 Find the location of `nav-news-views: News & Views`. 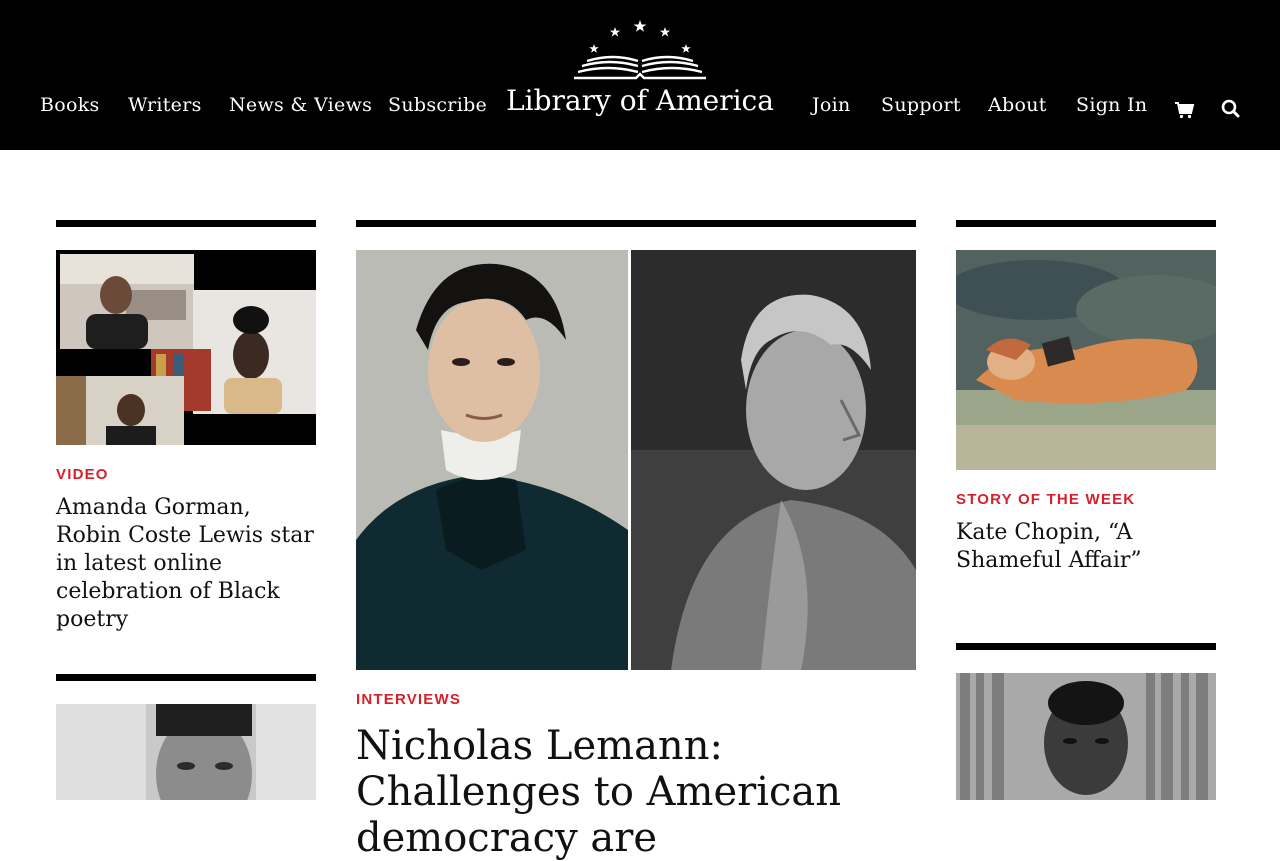

nav-news-views: News & Views is located at coordinates (300, 105).